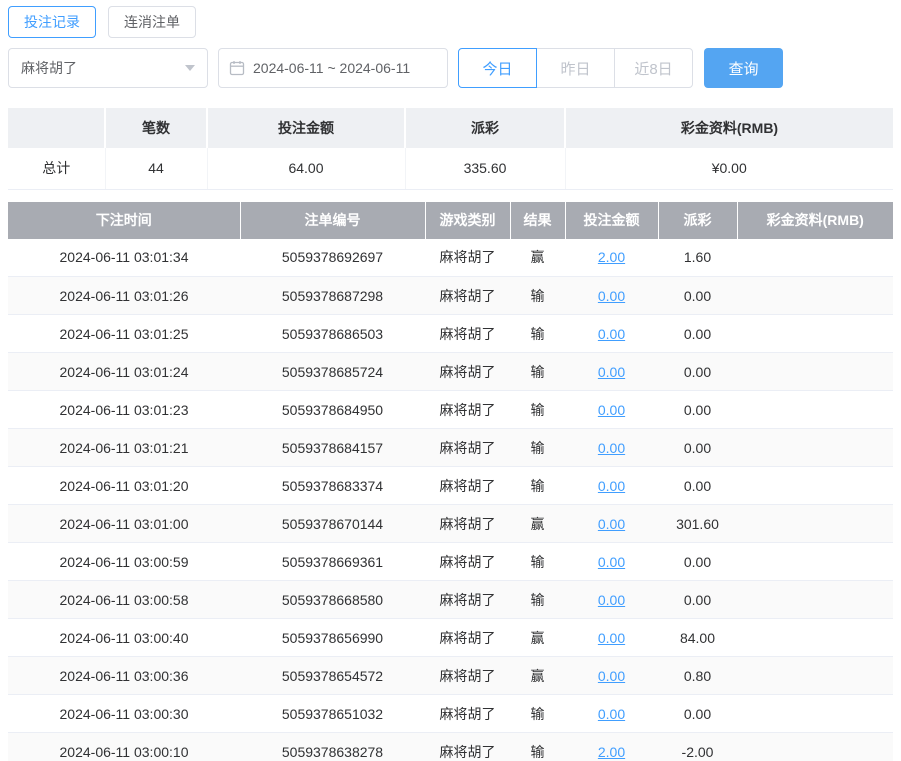 This screenshot has width=901, height=761. I want to click on tab-cancelled-orders: 连消注单, so click(152, 22).